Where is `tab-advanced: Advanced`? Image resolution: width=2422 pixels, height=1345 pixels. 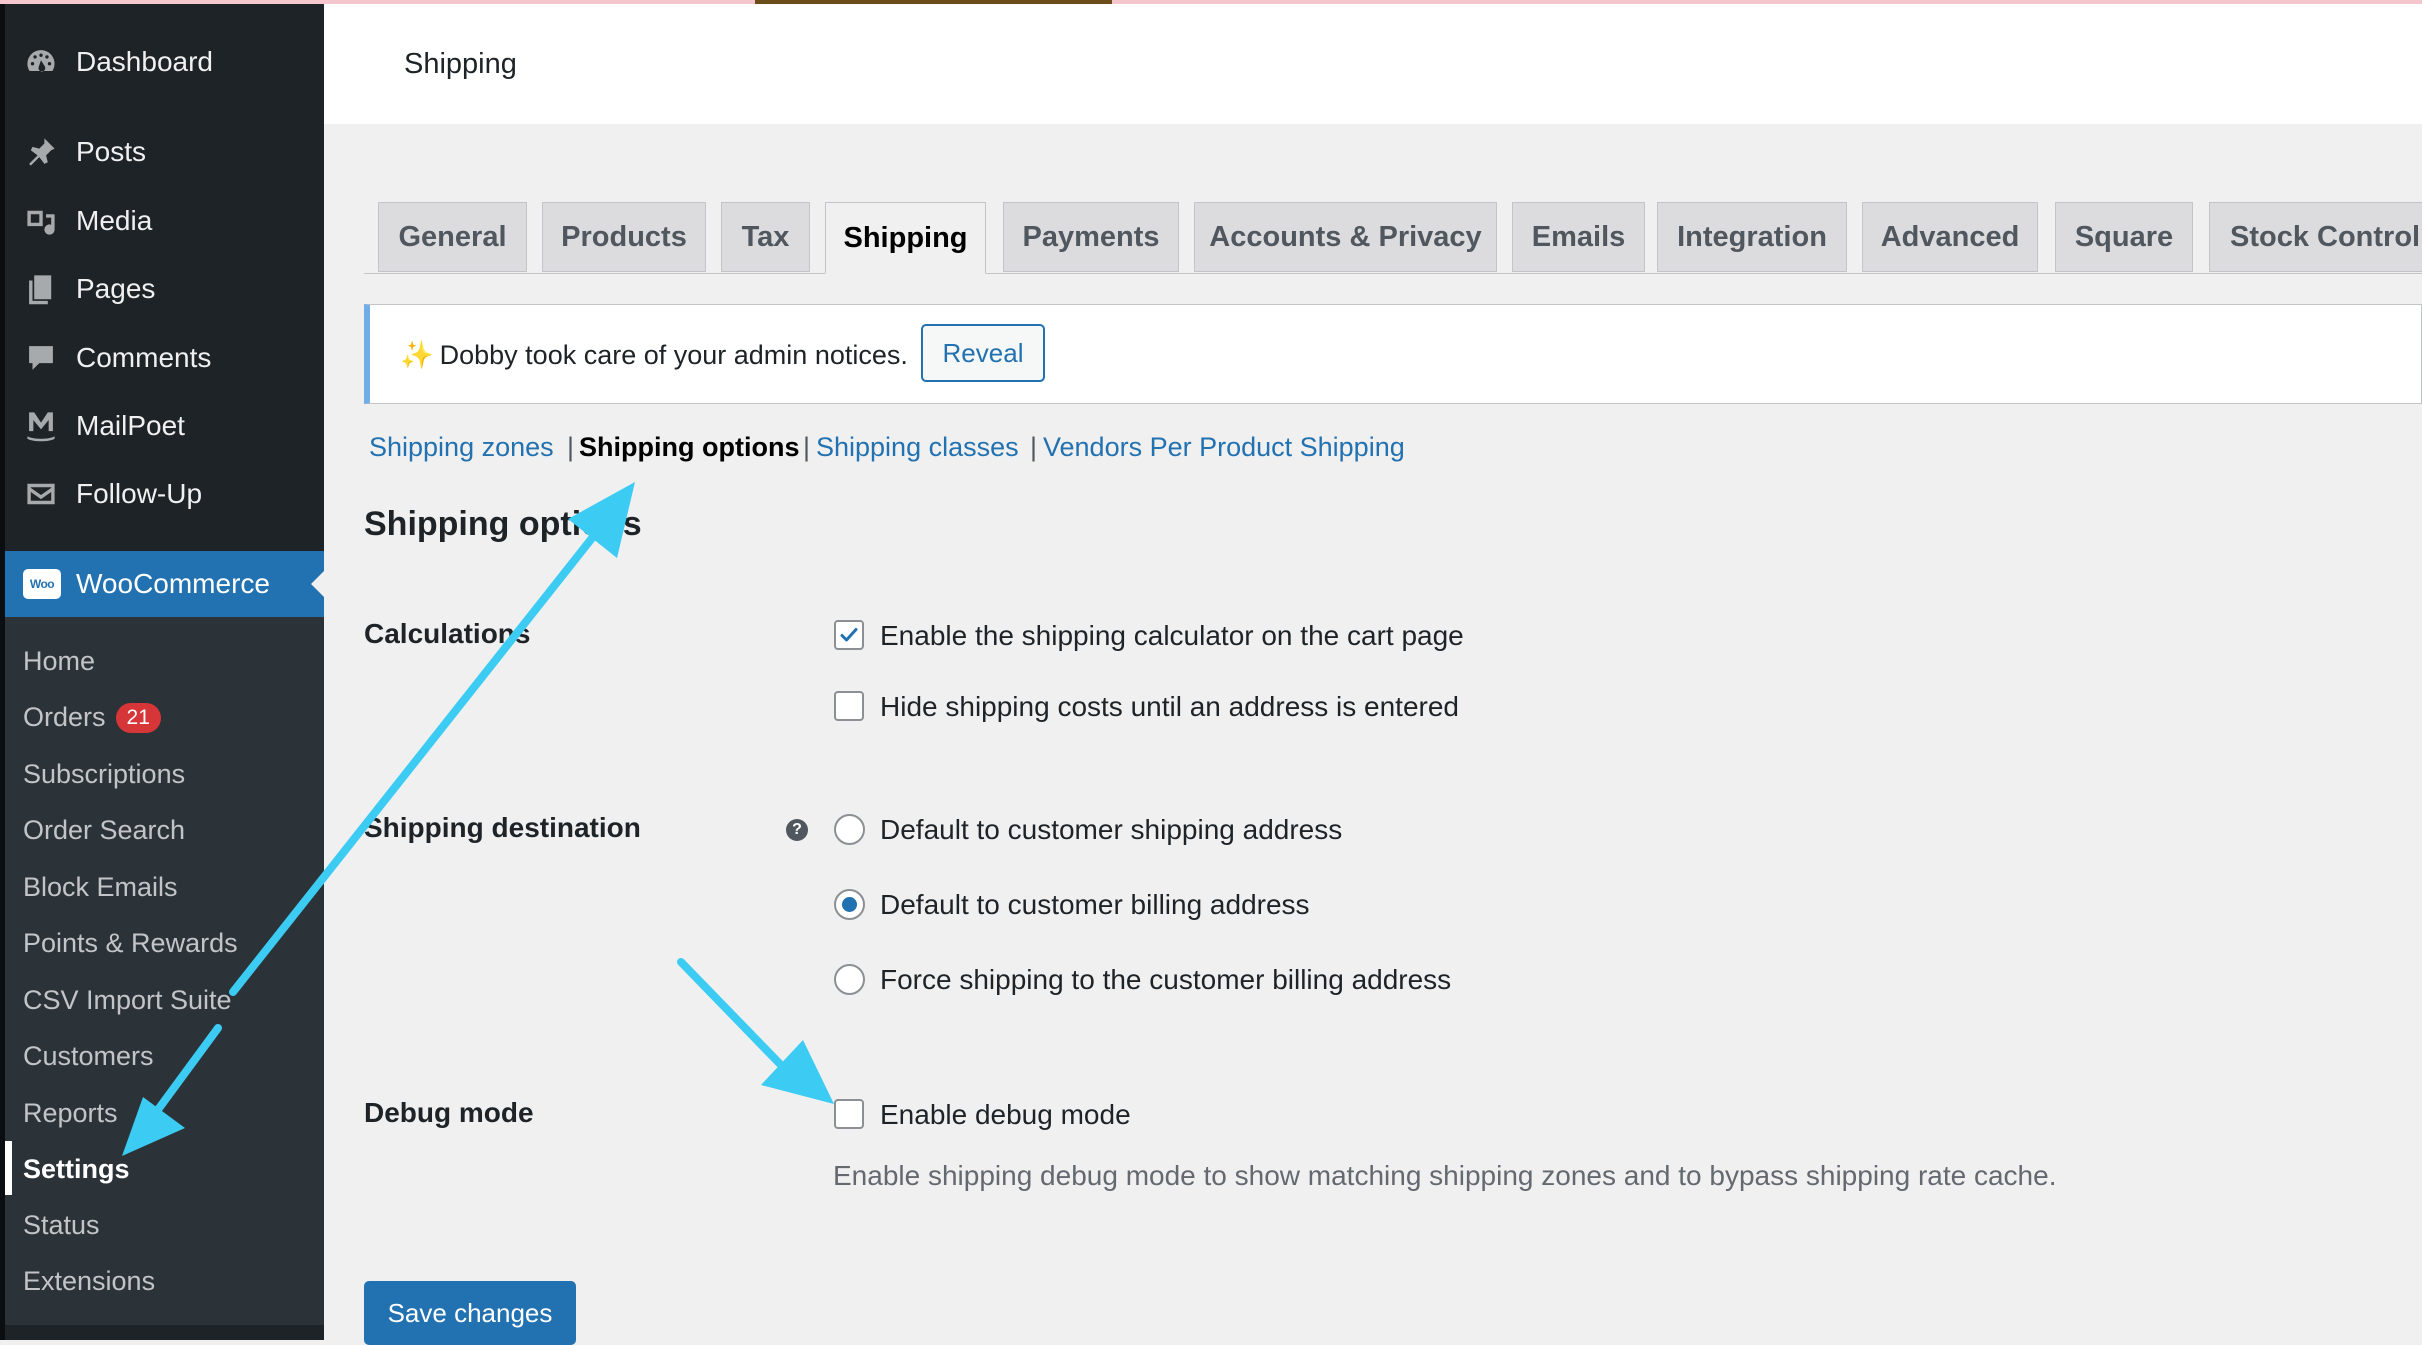 tab-advanced: Advanced is located at coordinates (1950, 237).